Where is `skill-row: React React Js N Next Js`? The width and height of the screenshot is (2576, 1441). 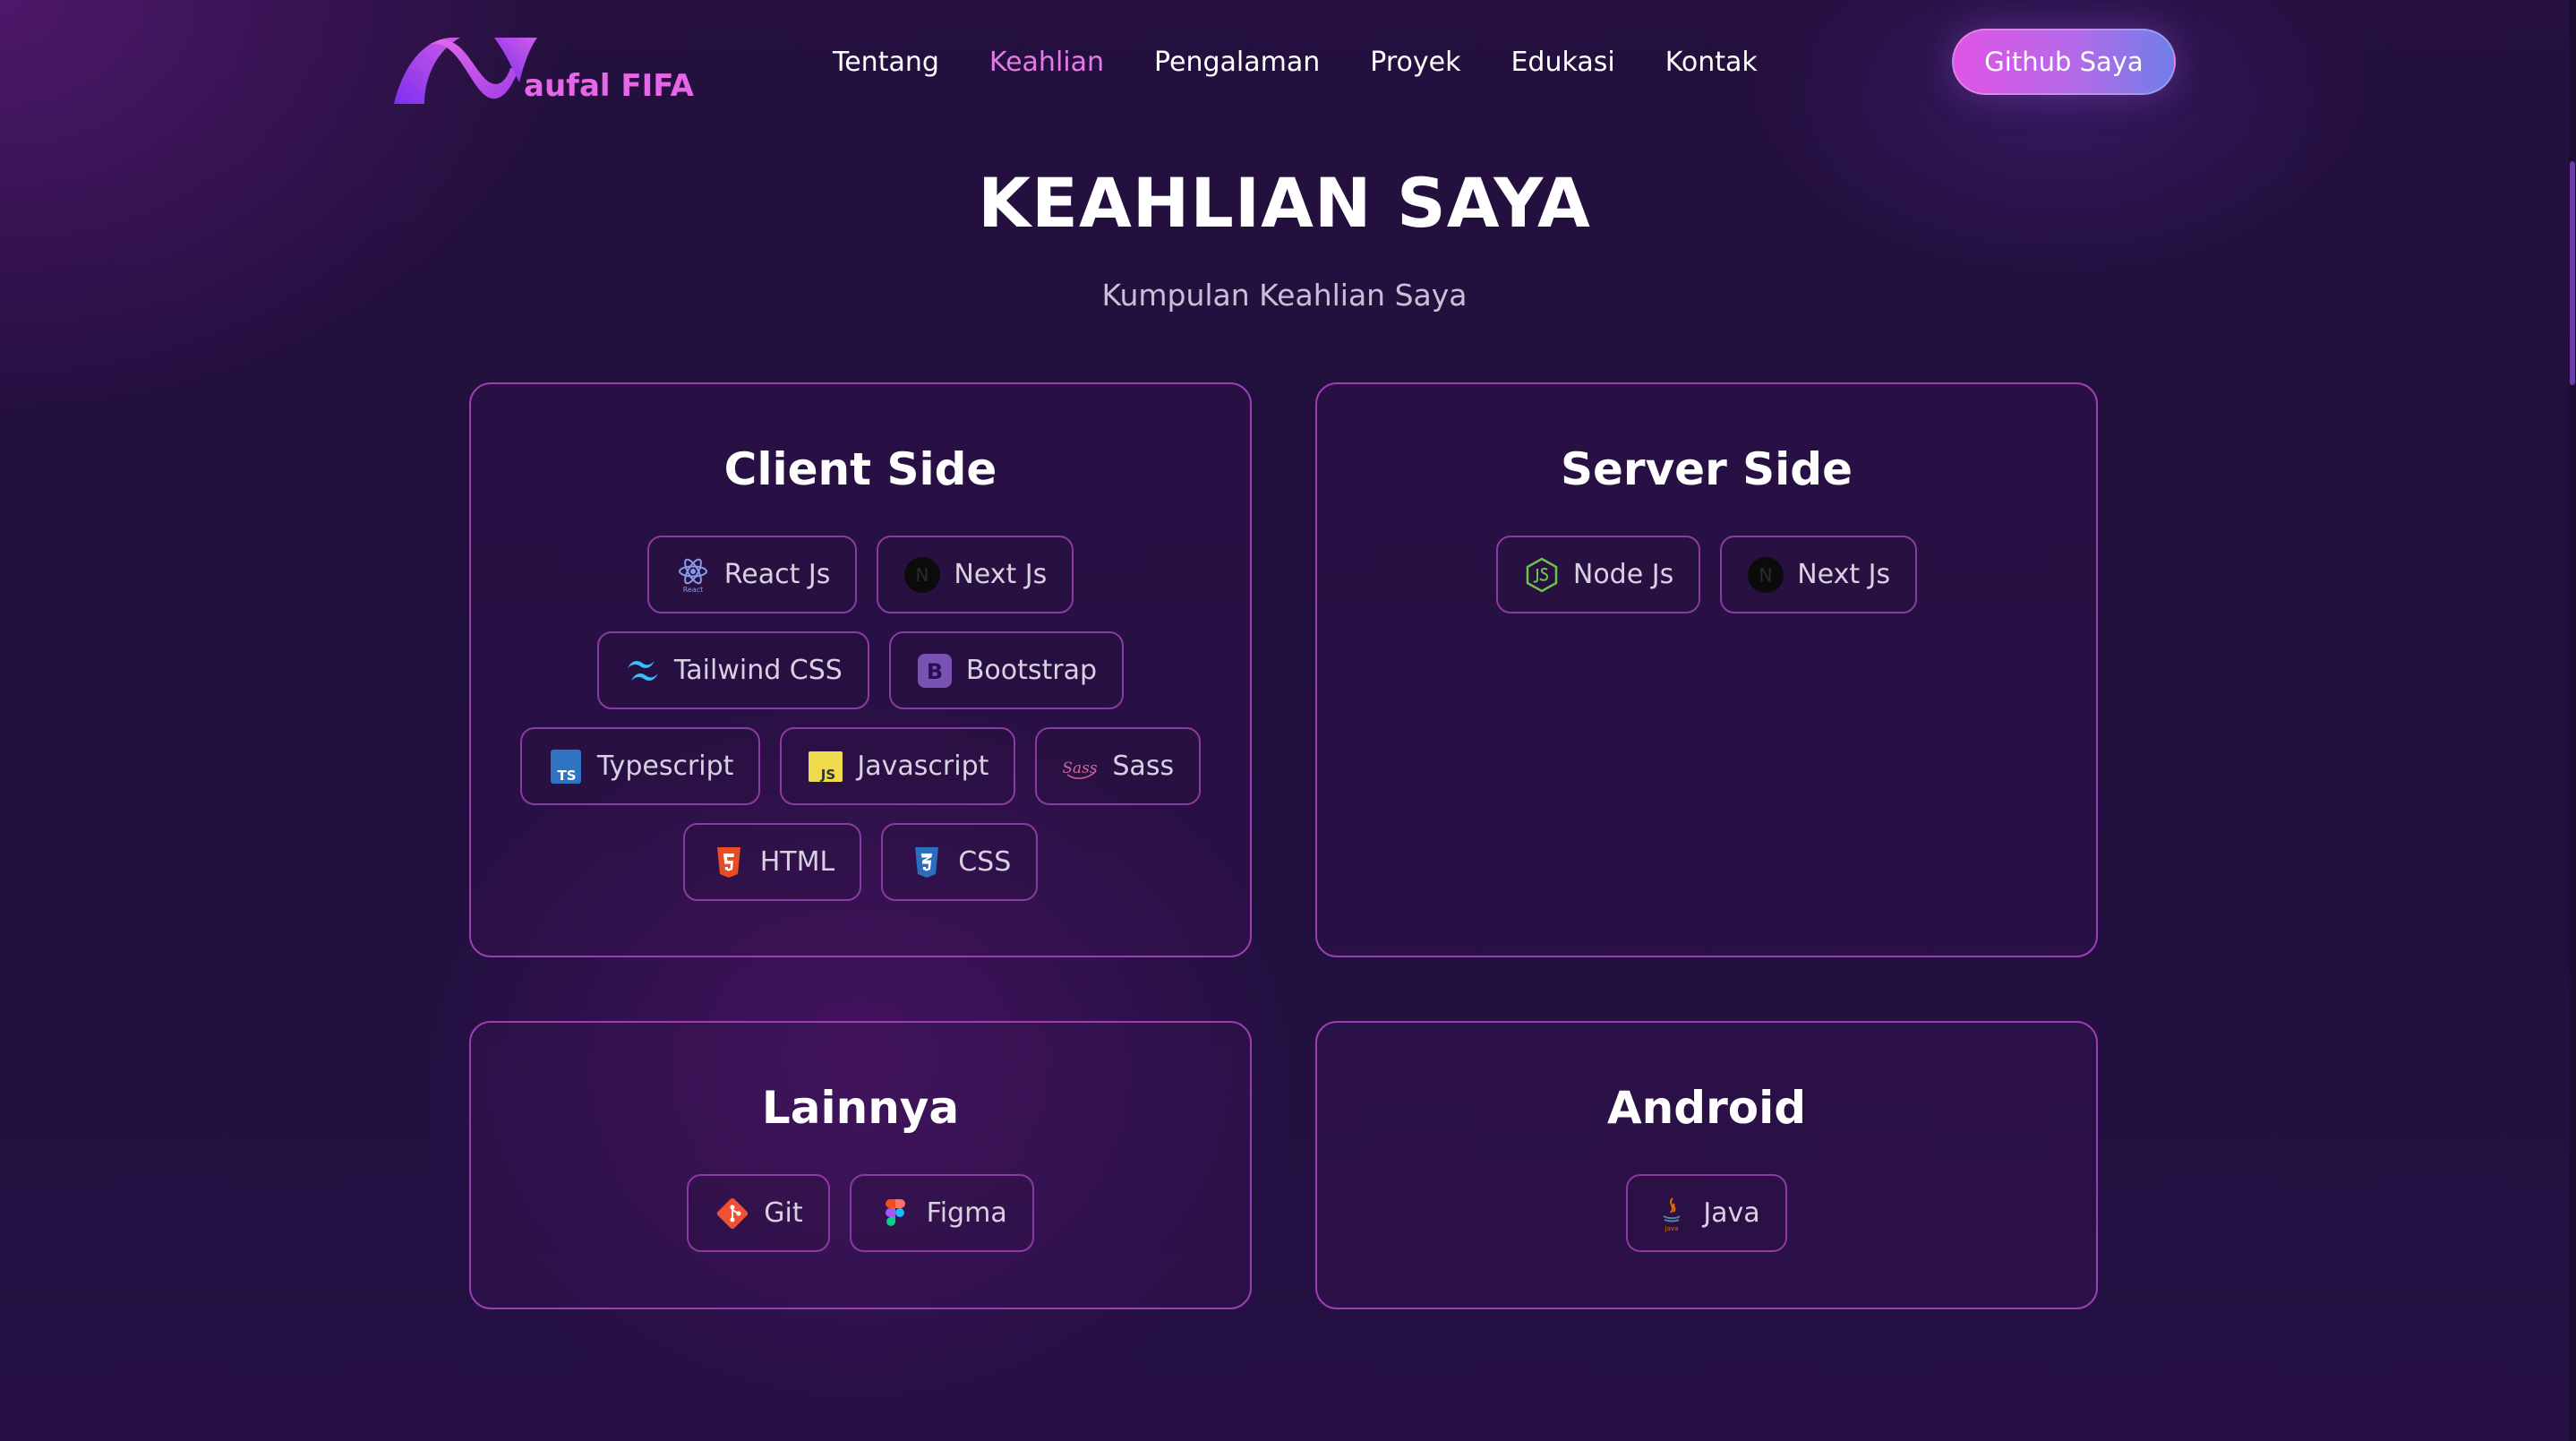 skill-row: React React Js N Next Js is located at coordinates (860, 574).